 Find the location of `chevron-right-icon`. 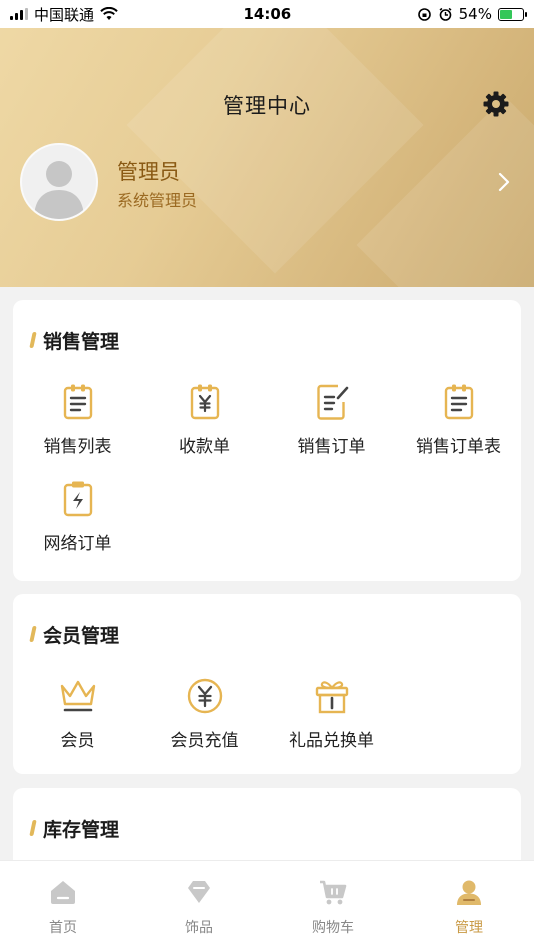

chevron-right-icon is located at coordinates (504, 182).